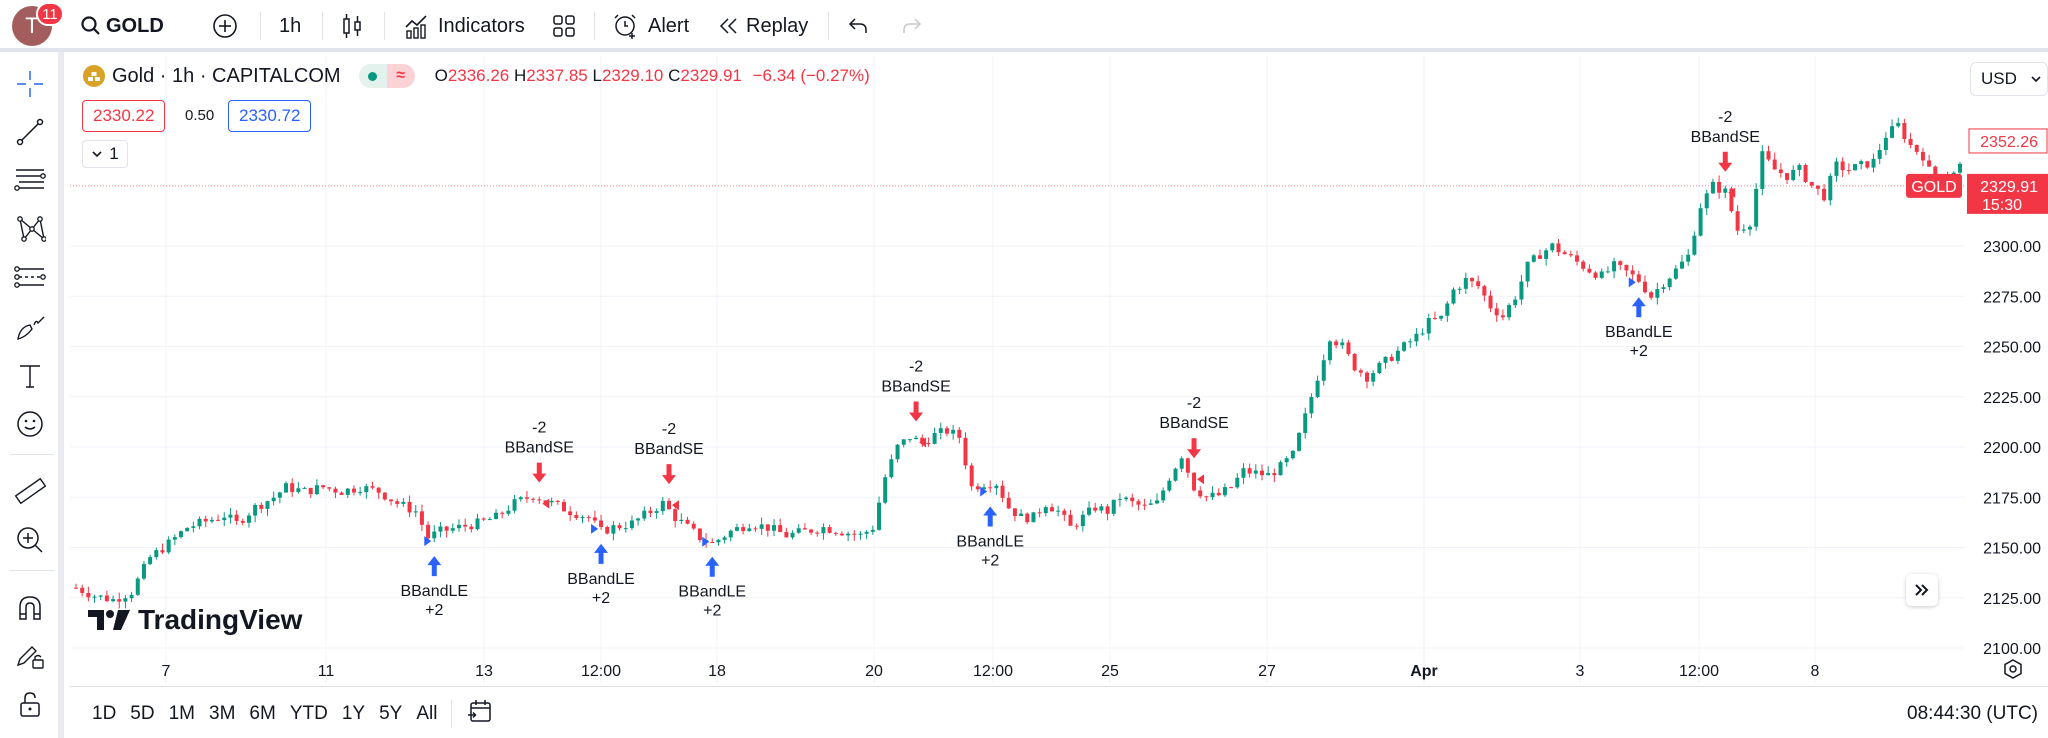  I want to click on utc-clock: 08:44:30 (UTC), so click(1972, 714).